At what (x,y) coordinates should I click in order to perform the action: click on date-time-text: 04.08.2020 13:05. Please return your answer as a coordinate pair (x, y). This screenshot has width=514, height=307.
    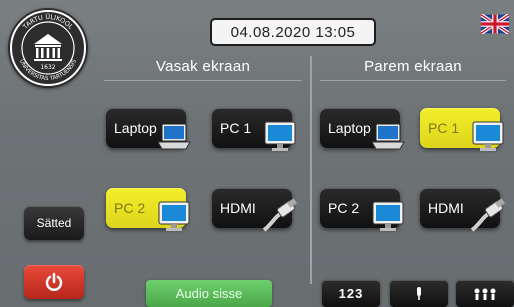
    Looking at the image, I should click on (293, 32).